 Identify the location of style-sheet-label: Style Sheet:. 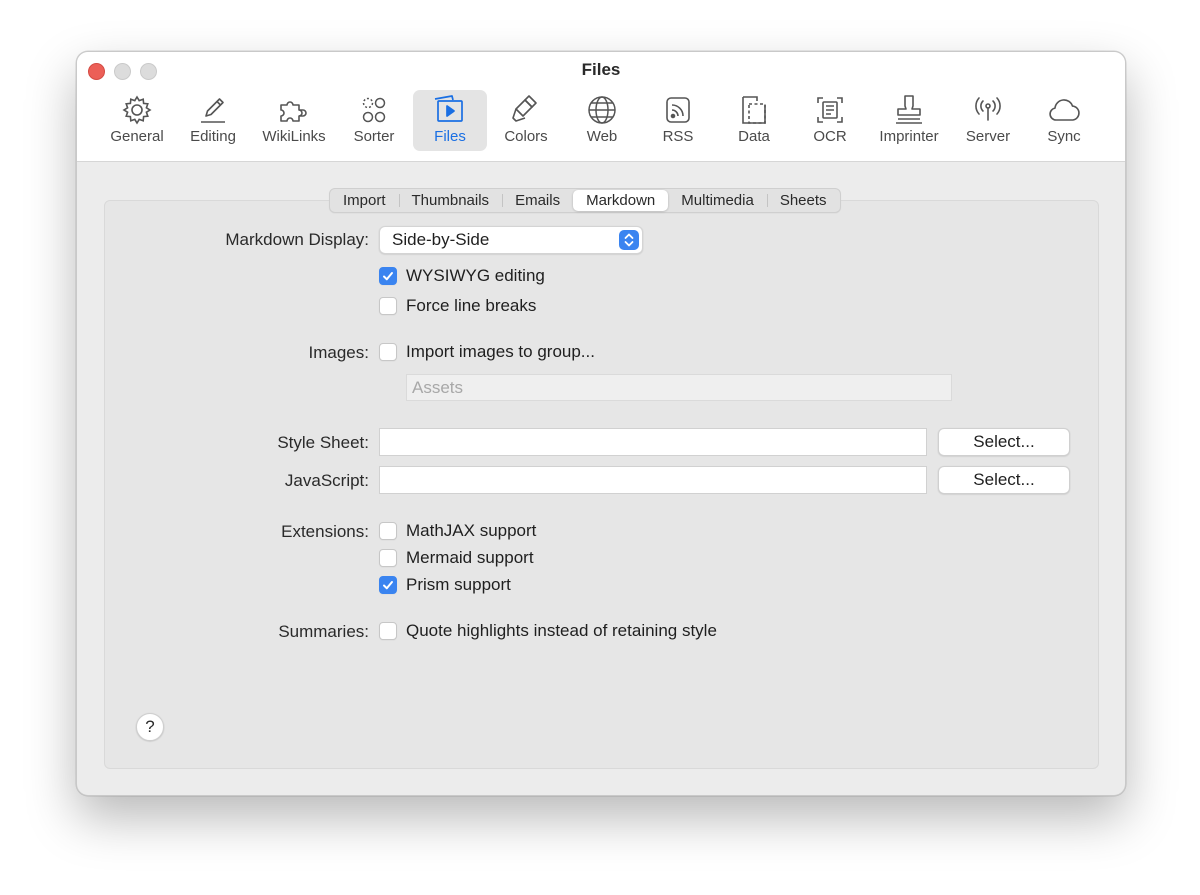
(323, 442).